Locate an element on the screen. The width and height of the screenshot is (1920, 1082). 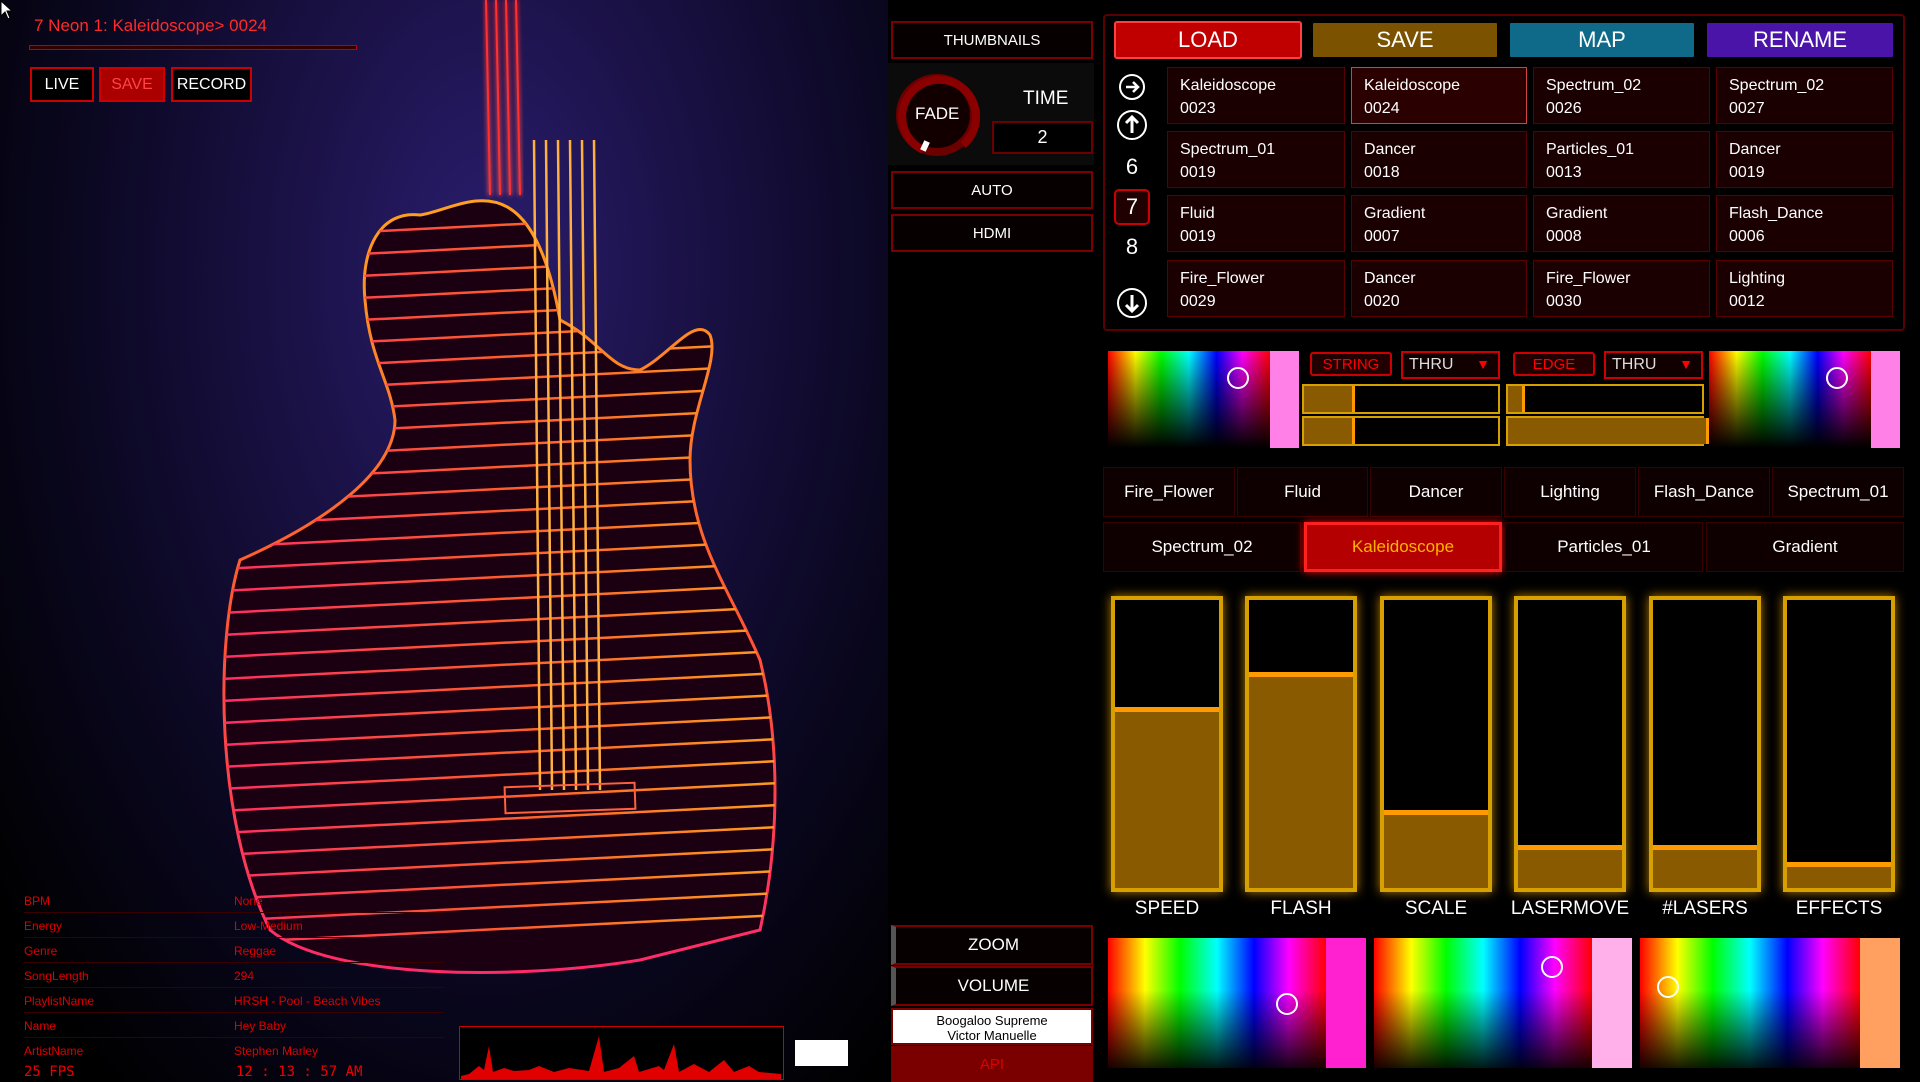
mouse-cursor-icon is located at coordinates (7, 10).